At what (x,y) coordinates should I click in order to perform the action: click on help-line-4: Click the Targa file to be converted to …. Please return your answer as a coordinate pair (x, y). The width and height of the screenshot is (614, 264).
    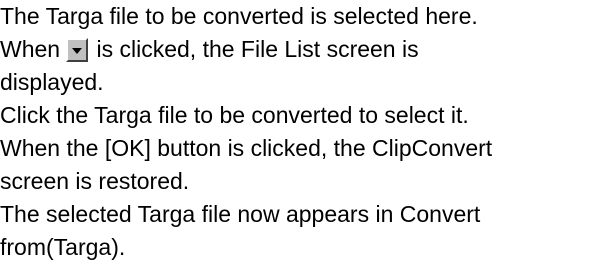
    Looking at the image, I should click on (234, 115).